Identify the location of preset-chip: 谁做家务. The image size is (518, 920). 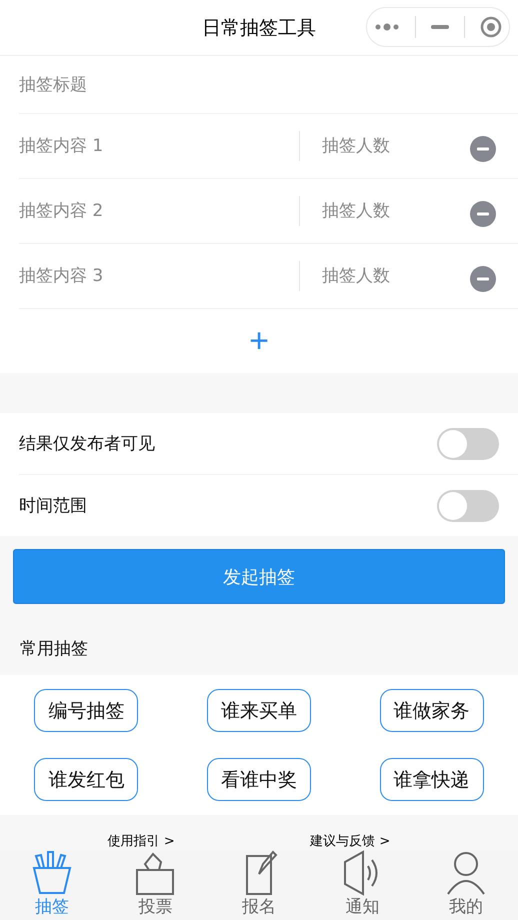
(432, 710).